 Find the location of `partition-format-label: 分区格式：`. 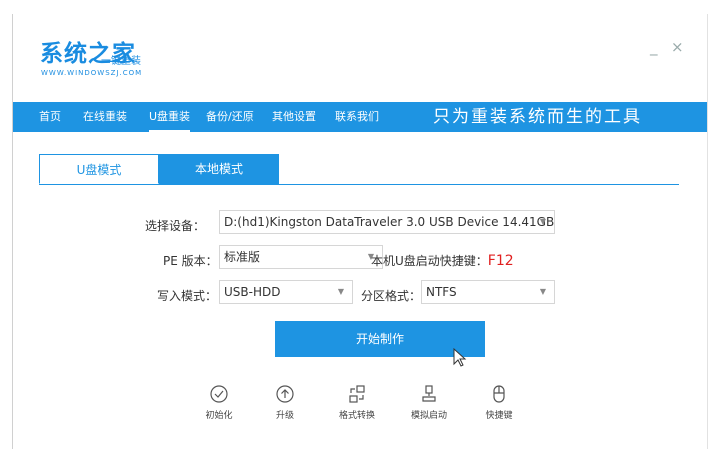

partition-format-label: 分区格式： is located at coordinates (391, 296).